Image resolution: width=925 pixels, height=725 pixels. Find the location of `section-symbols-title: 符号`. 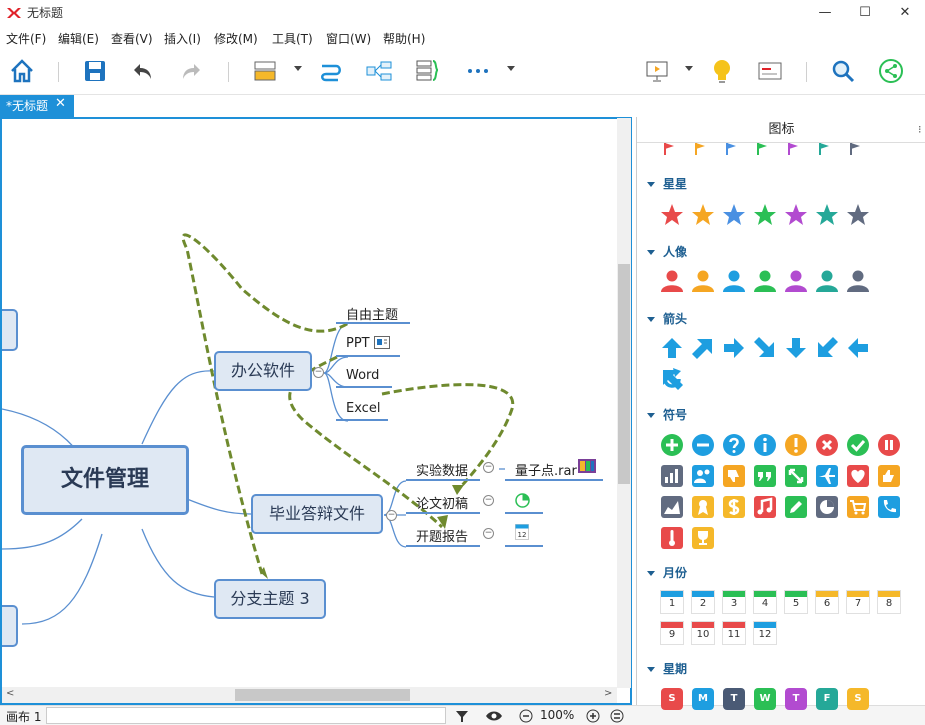

section-symbols-title: 符号 is located at coordinates (667, 414).